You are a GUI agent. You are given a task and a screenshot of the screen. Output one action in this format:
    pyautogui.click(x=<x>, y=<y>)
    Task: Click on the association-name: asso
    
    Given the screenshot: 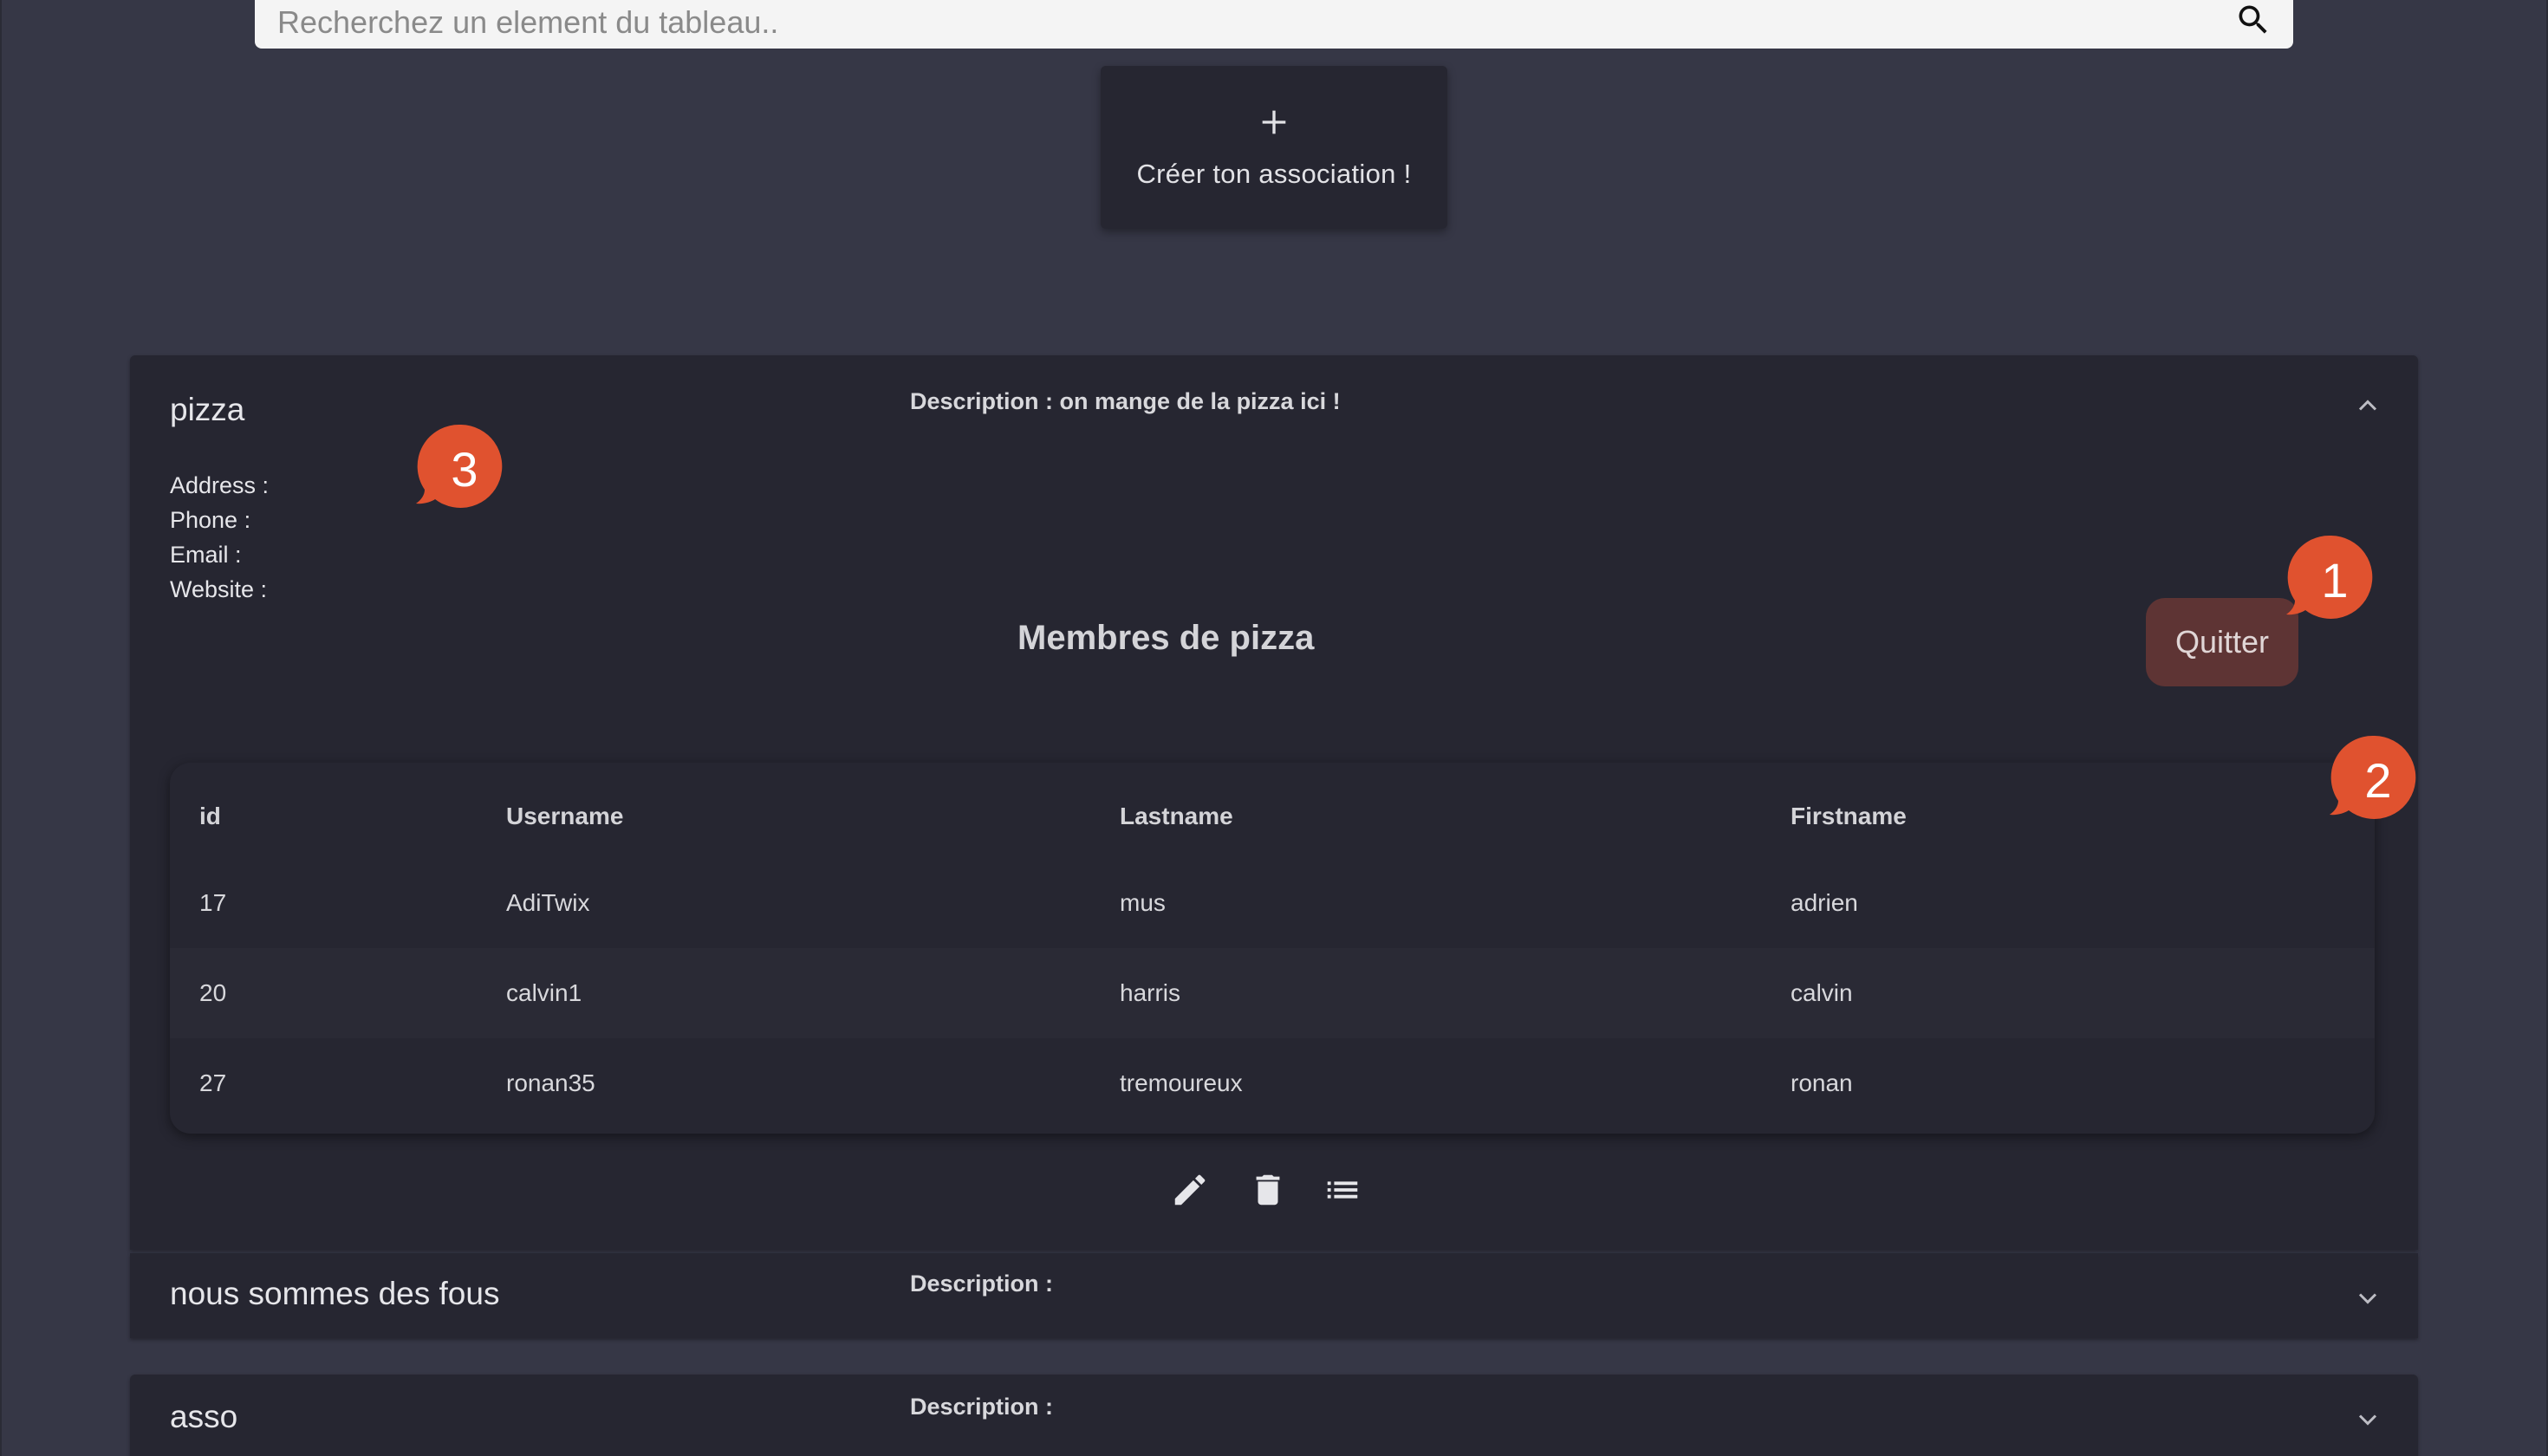 What is the action you would take?
    pyautogui.click(x=203, y=1417)
    